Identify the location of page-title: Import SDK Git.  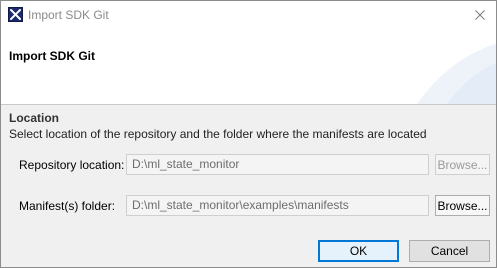
(52, 56).